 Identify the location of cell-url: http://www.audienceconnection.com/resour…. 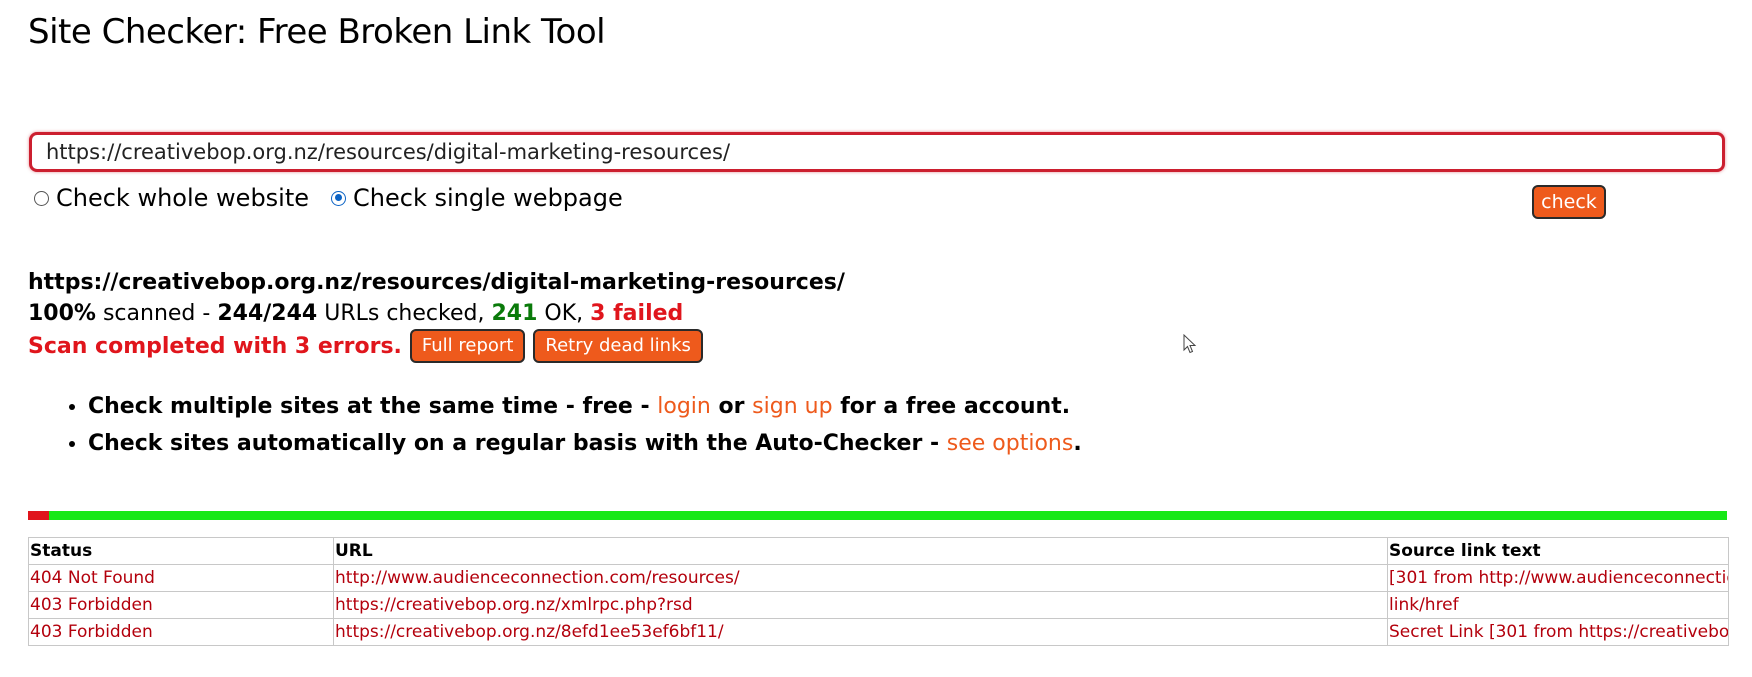
(860, 578).